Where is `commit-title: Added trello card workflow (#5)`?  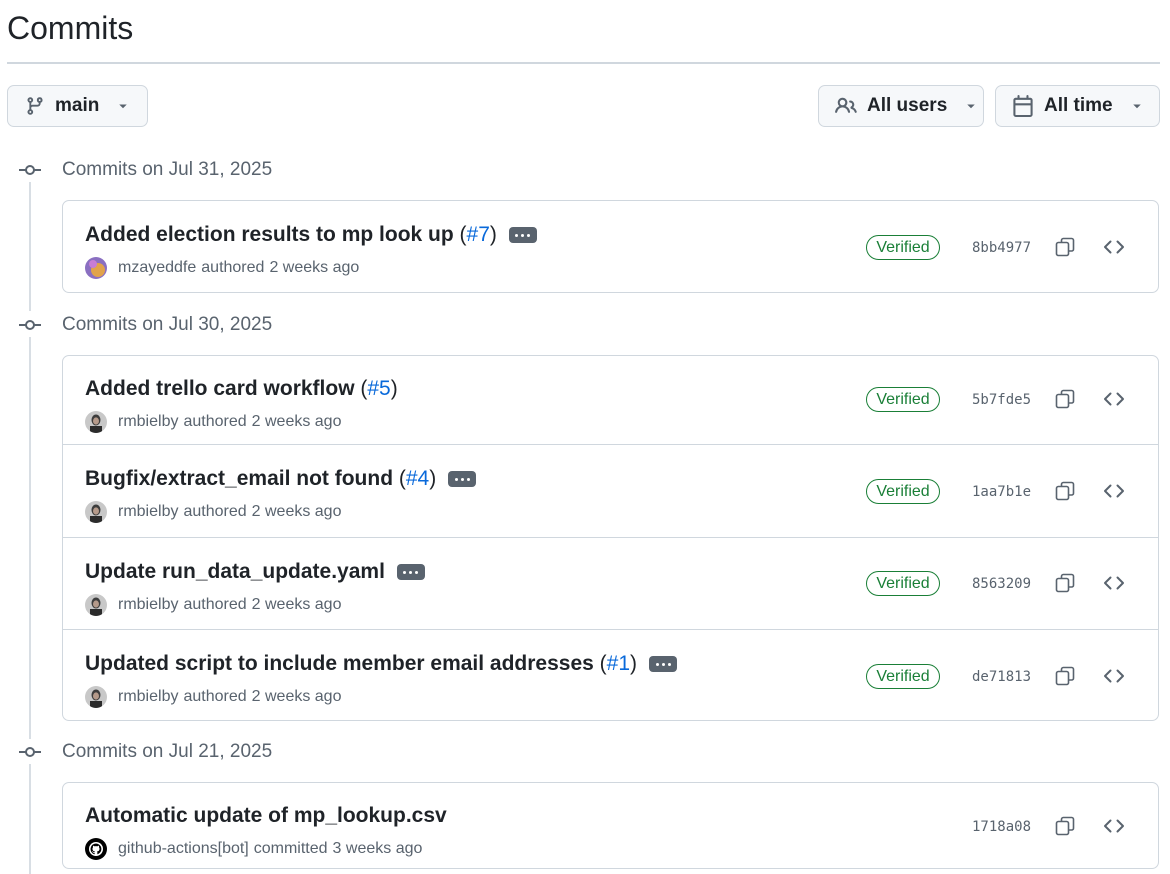 commit-title: Added trello card workflow (#5) is located at coordinates (241, 389).